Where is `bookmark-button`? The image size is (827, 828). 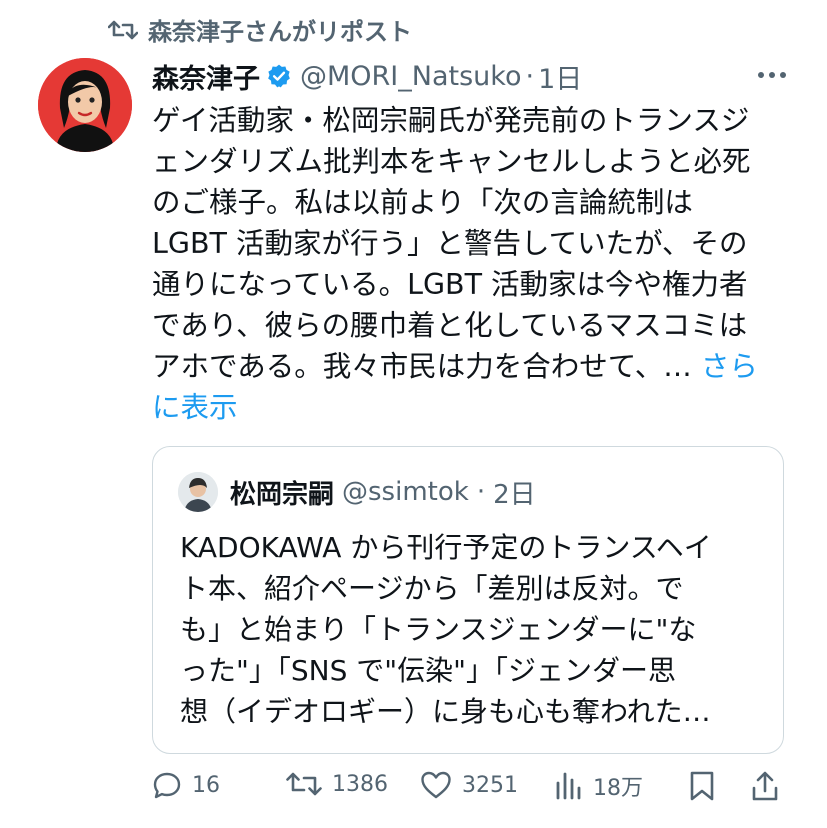
bookmark-button is located at coordinates (702, 786).